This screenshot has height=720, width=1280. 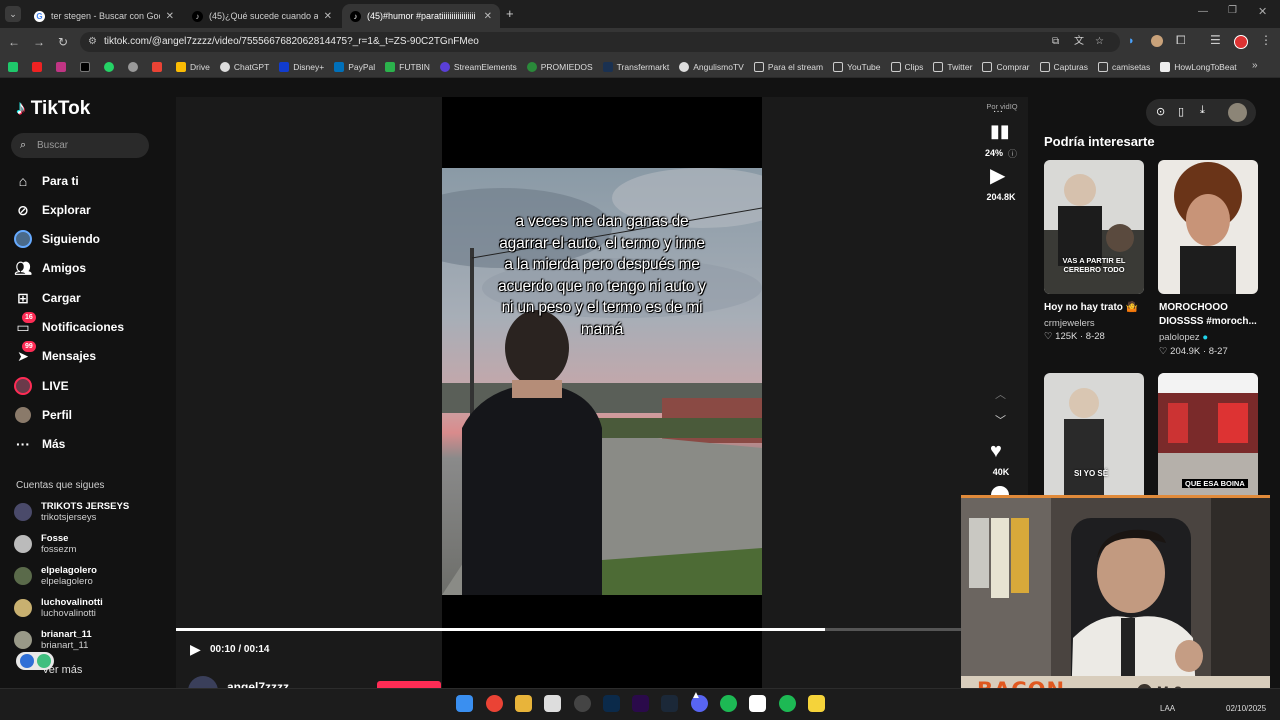 What do you see at coordinates (301, 66) in the screenshot?
I see `bookmark-disney: Disney+` at bounding box center [301, 66].